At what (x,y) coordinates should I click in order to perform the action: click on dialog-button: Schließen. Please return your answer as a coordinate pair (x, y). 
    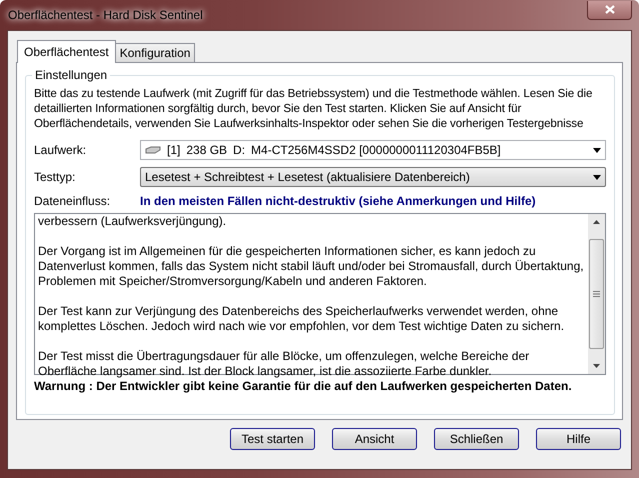
    Looking at the image, I should click on (476, 439).